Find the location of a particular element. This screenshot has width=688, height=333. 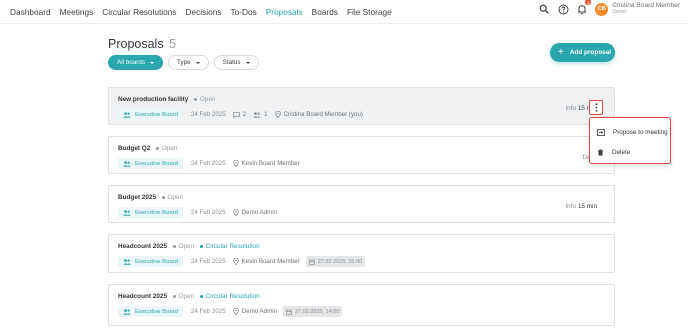

filter-type-label: Type is located at coordinates (184, 62).